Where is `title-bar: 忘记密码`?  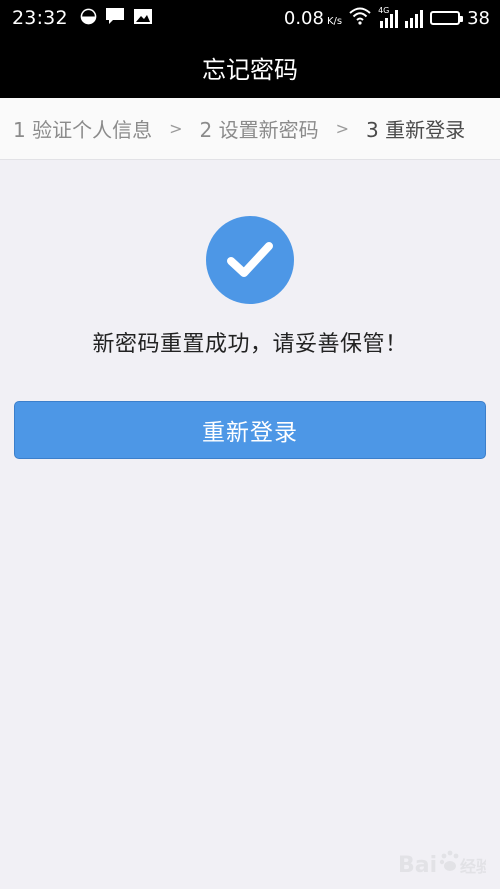 title-bar: 忘记密码 is located at coordinates (250, 67).